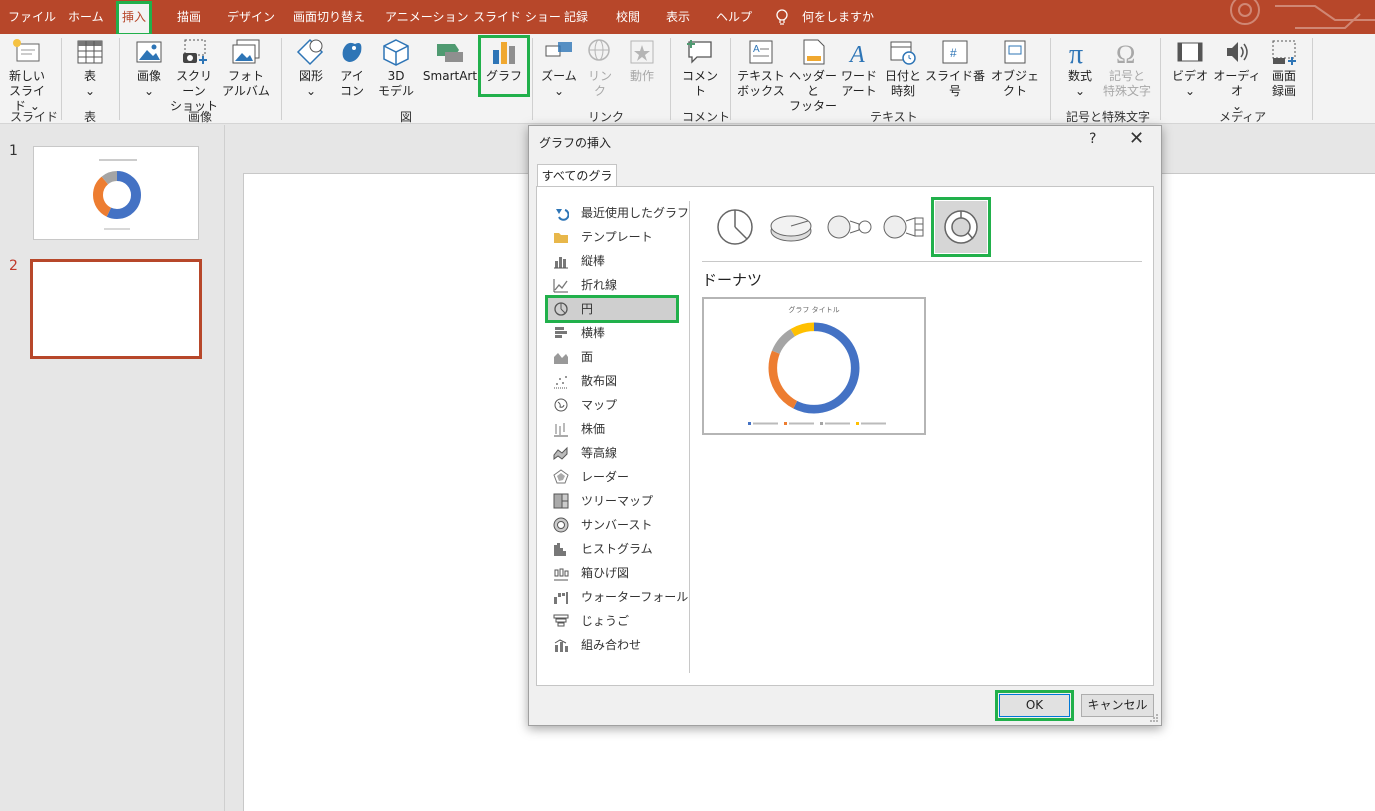 The width and height of the screenshot is (1375, 811). I want to click on chart-type-item: 株価, so click(618, 429).